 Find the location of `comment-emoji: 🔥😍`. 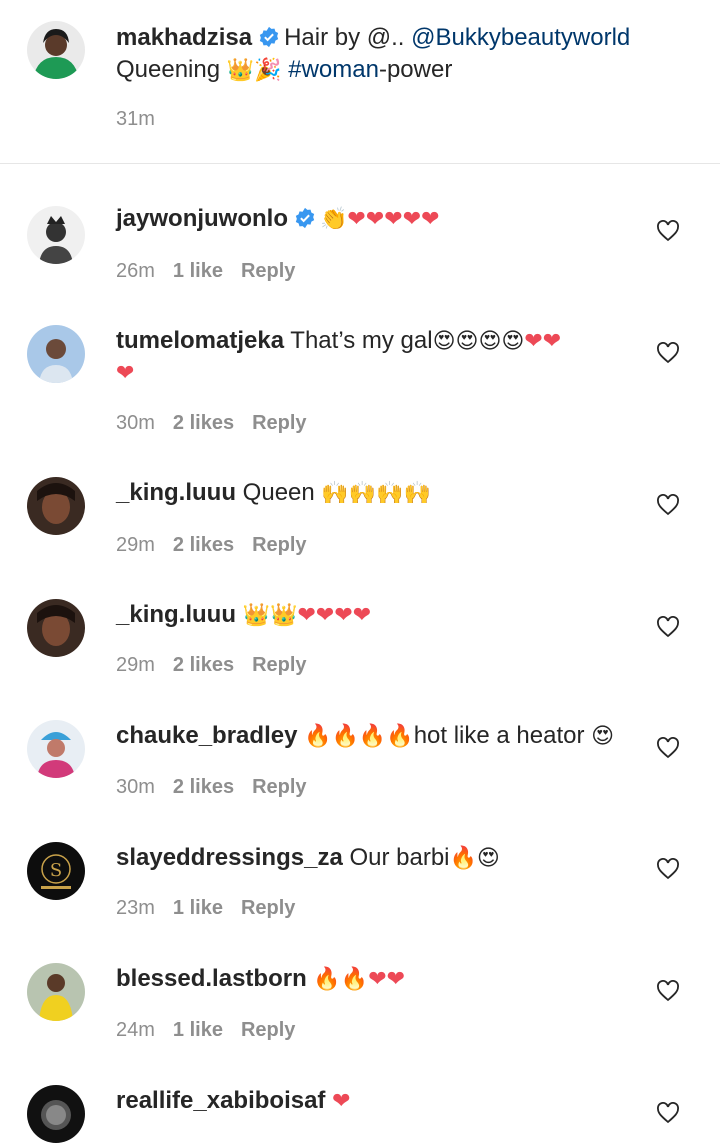

comment-emoji: 🔥😍 is located at coordinates (474, 858).